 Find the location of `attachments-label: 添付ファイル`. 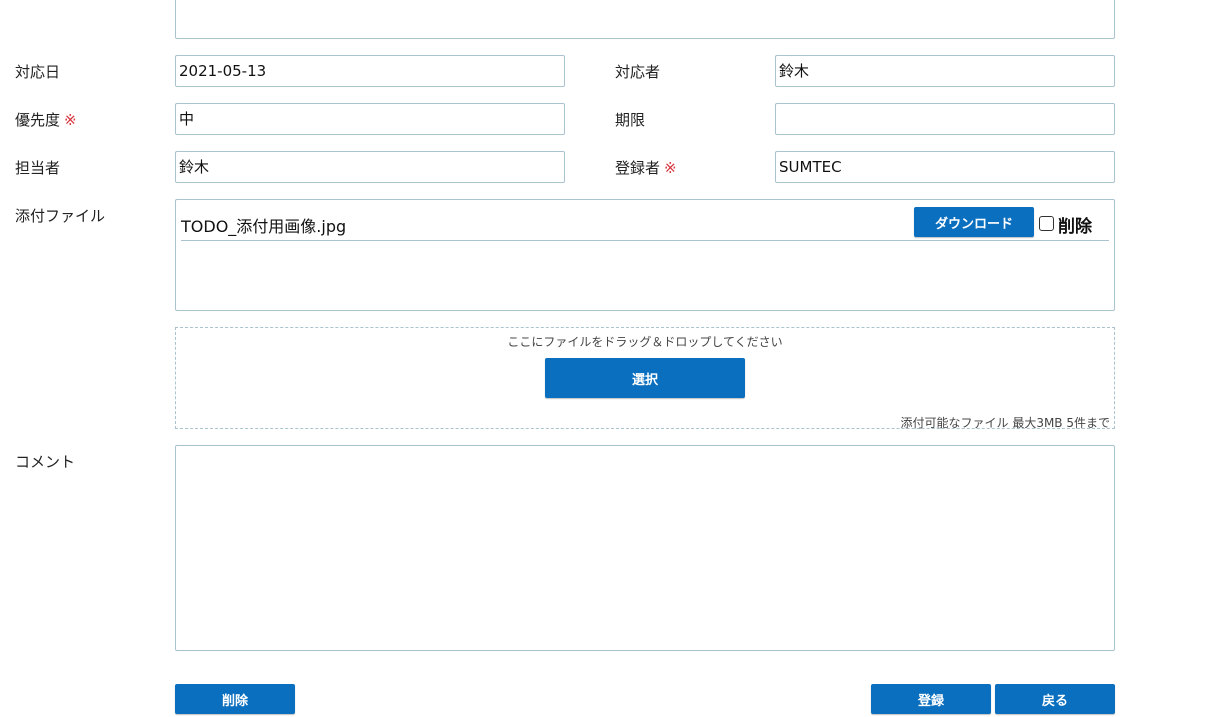

attachments-label: 添付ファイル is located at coordinates (60, 216).